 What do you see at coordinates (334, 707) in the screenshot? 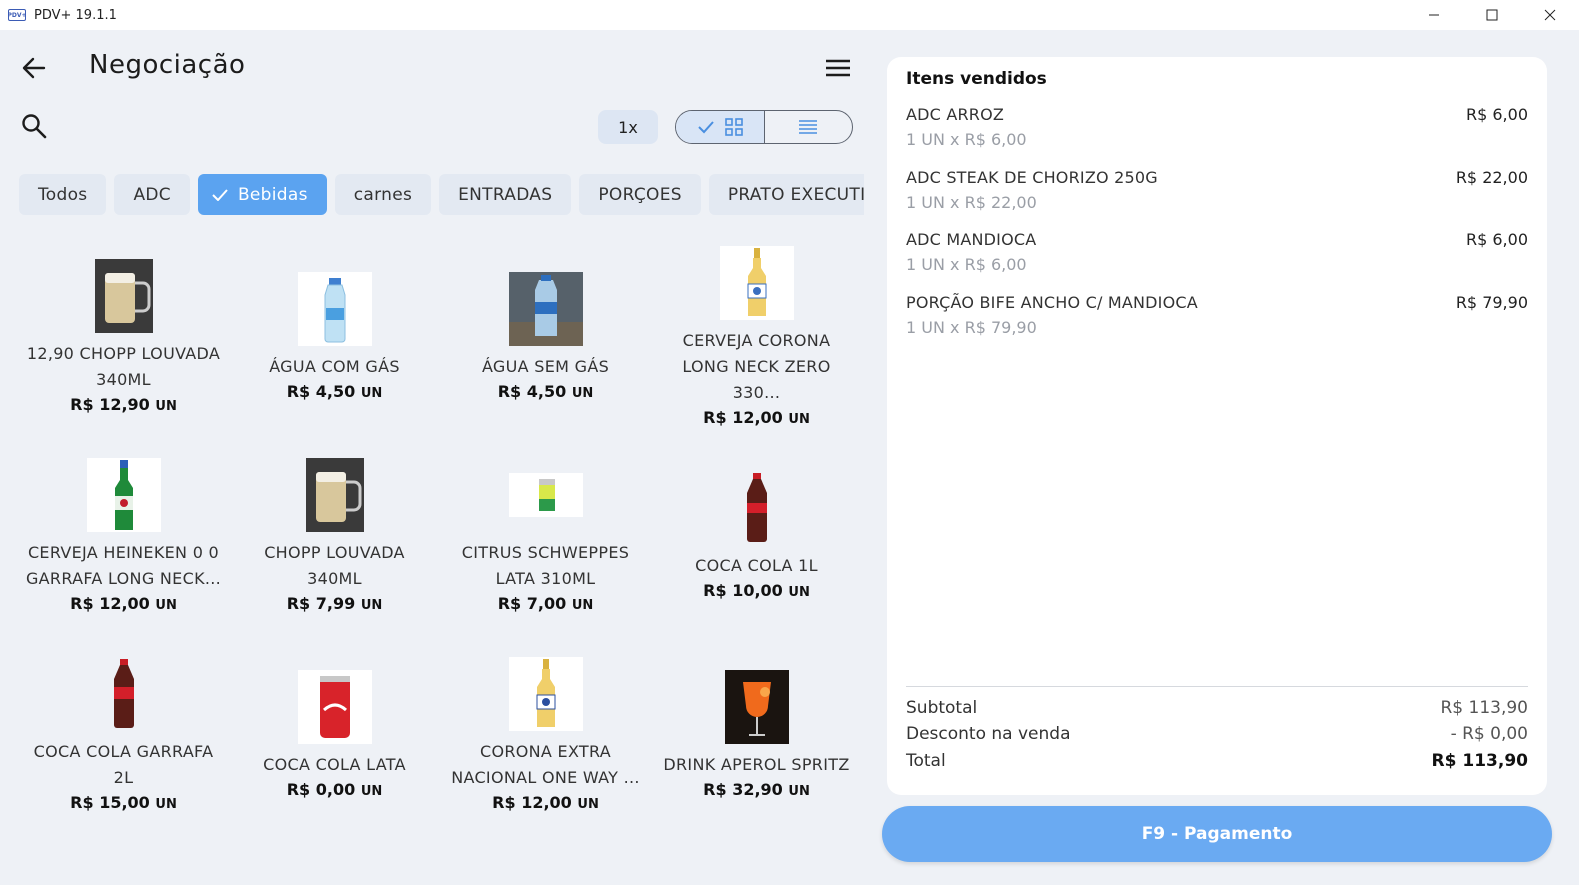
I see `cola-can-image` at bounding box center [334, 707].